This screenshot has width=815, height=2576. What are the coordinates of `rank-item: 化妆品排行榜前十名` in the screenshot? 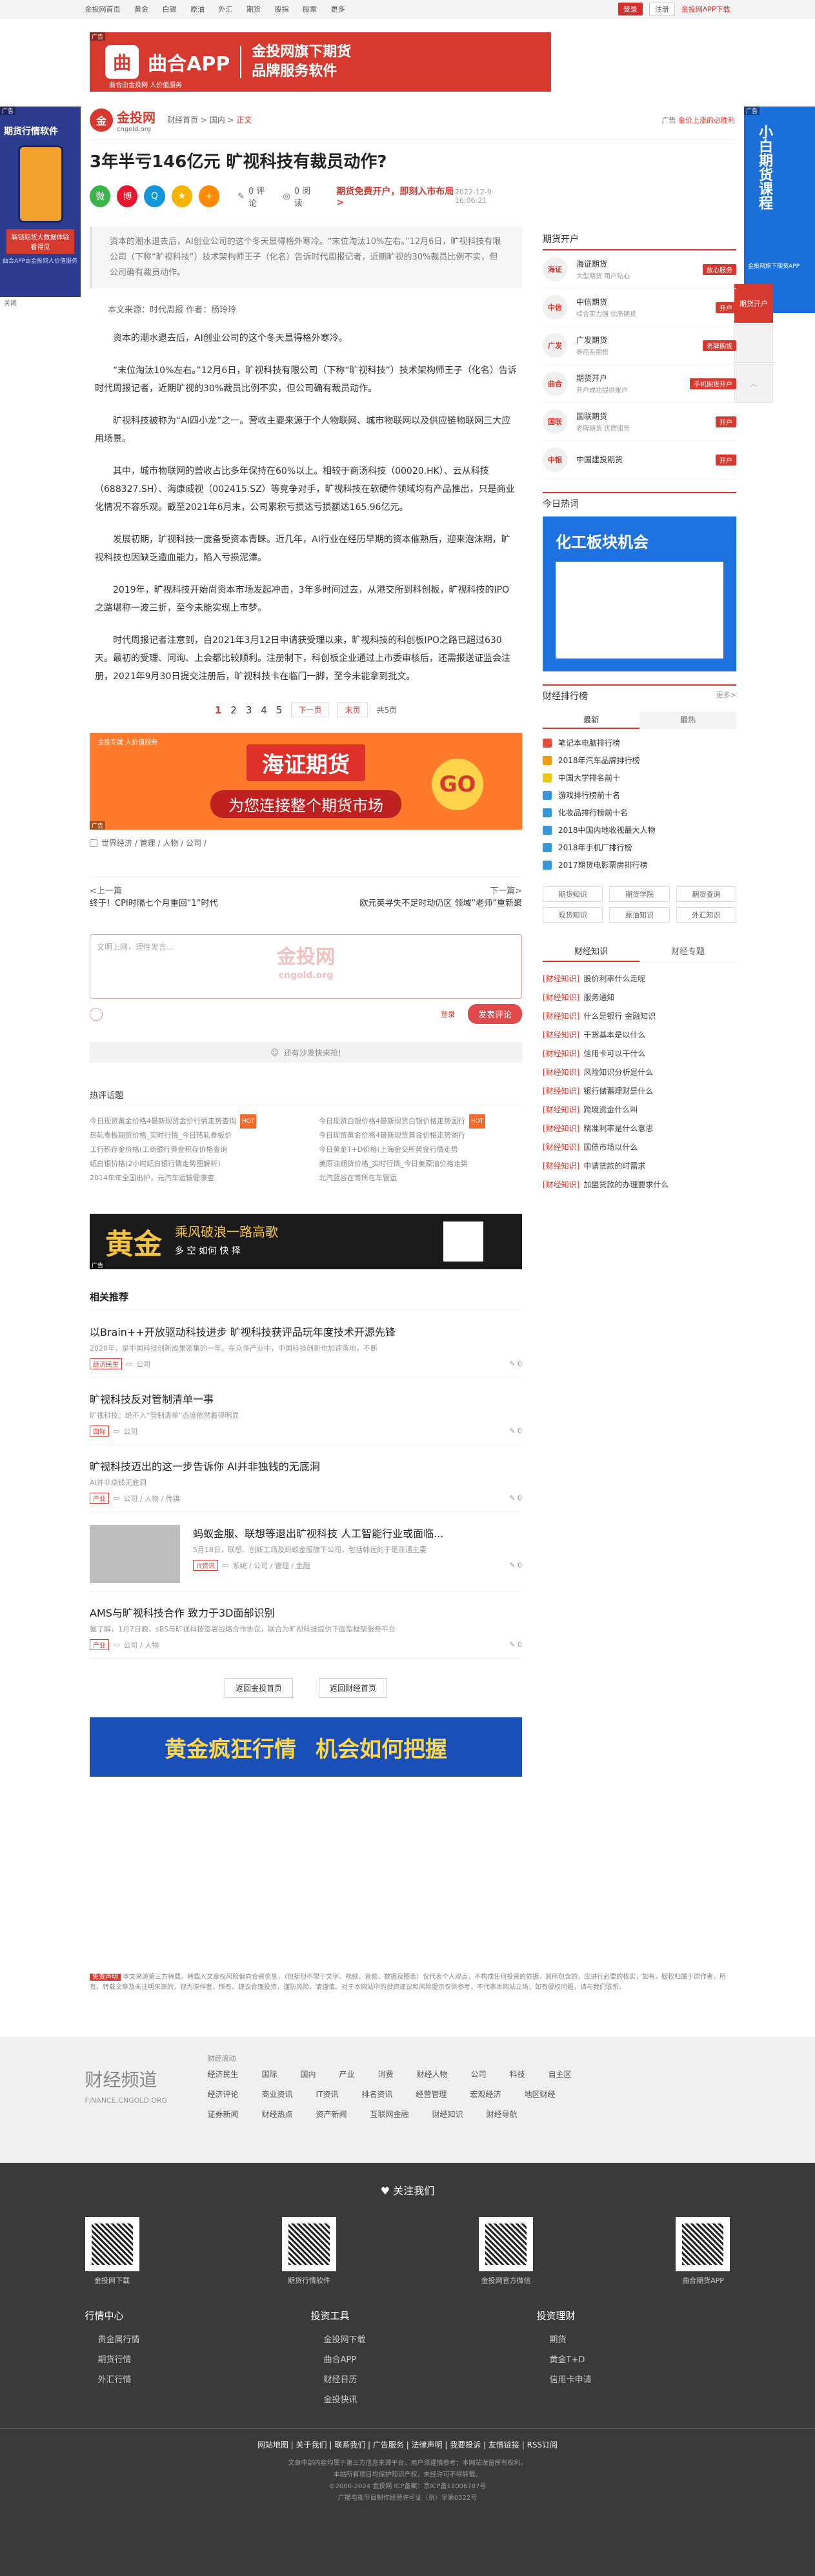 It's located at (639, 812).